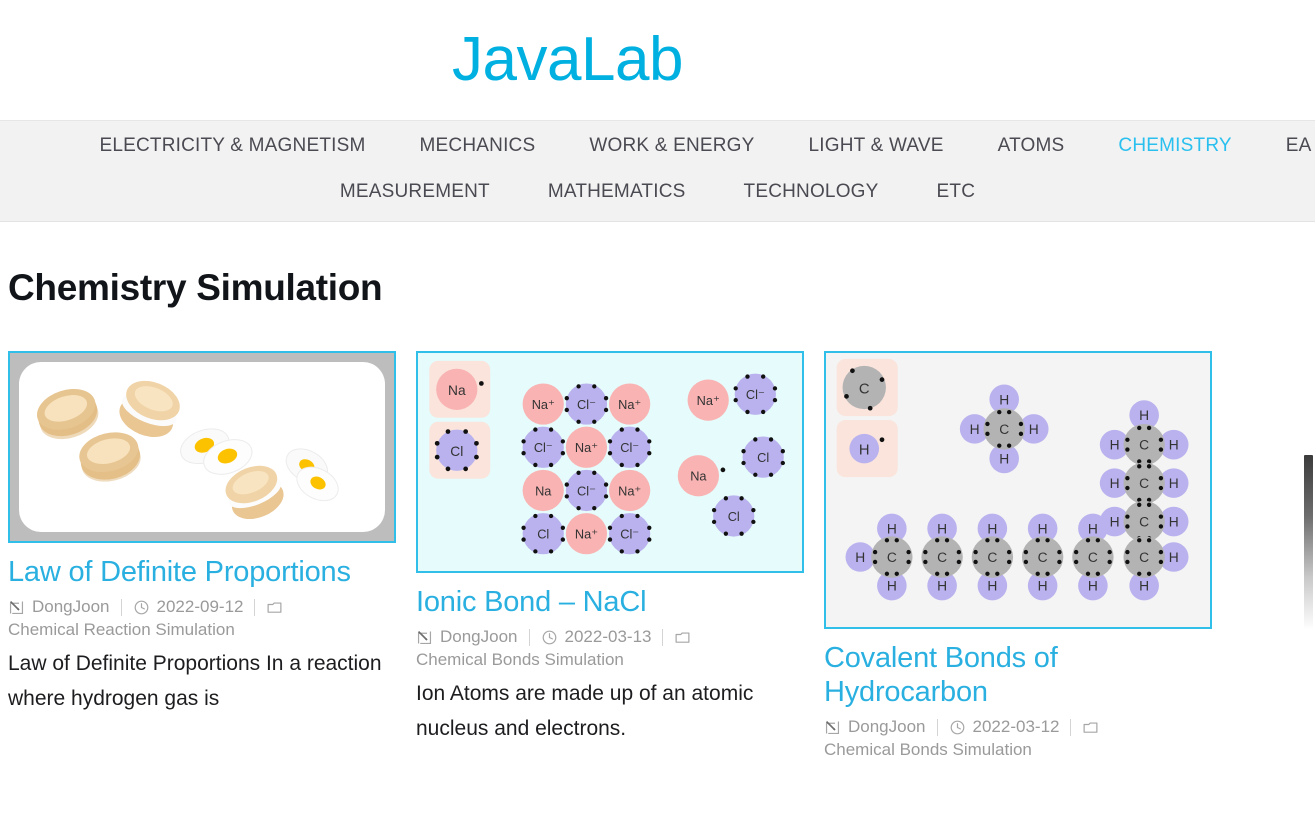  Describe the element at coordinates (195, 287) in the screenshot. I see `page-title: Chemistry Simulation` at that location.